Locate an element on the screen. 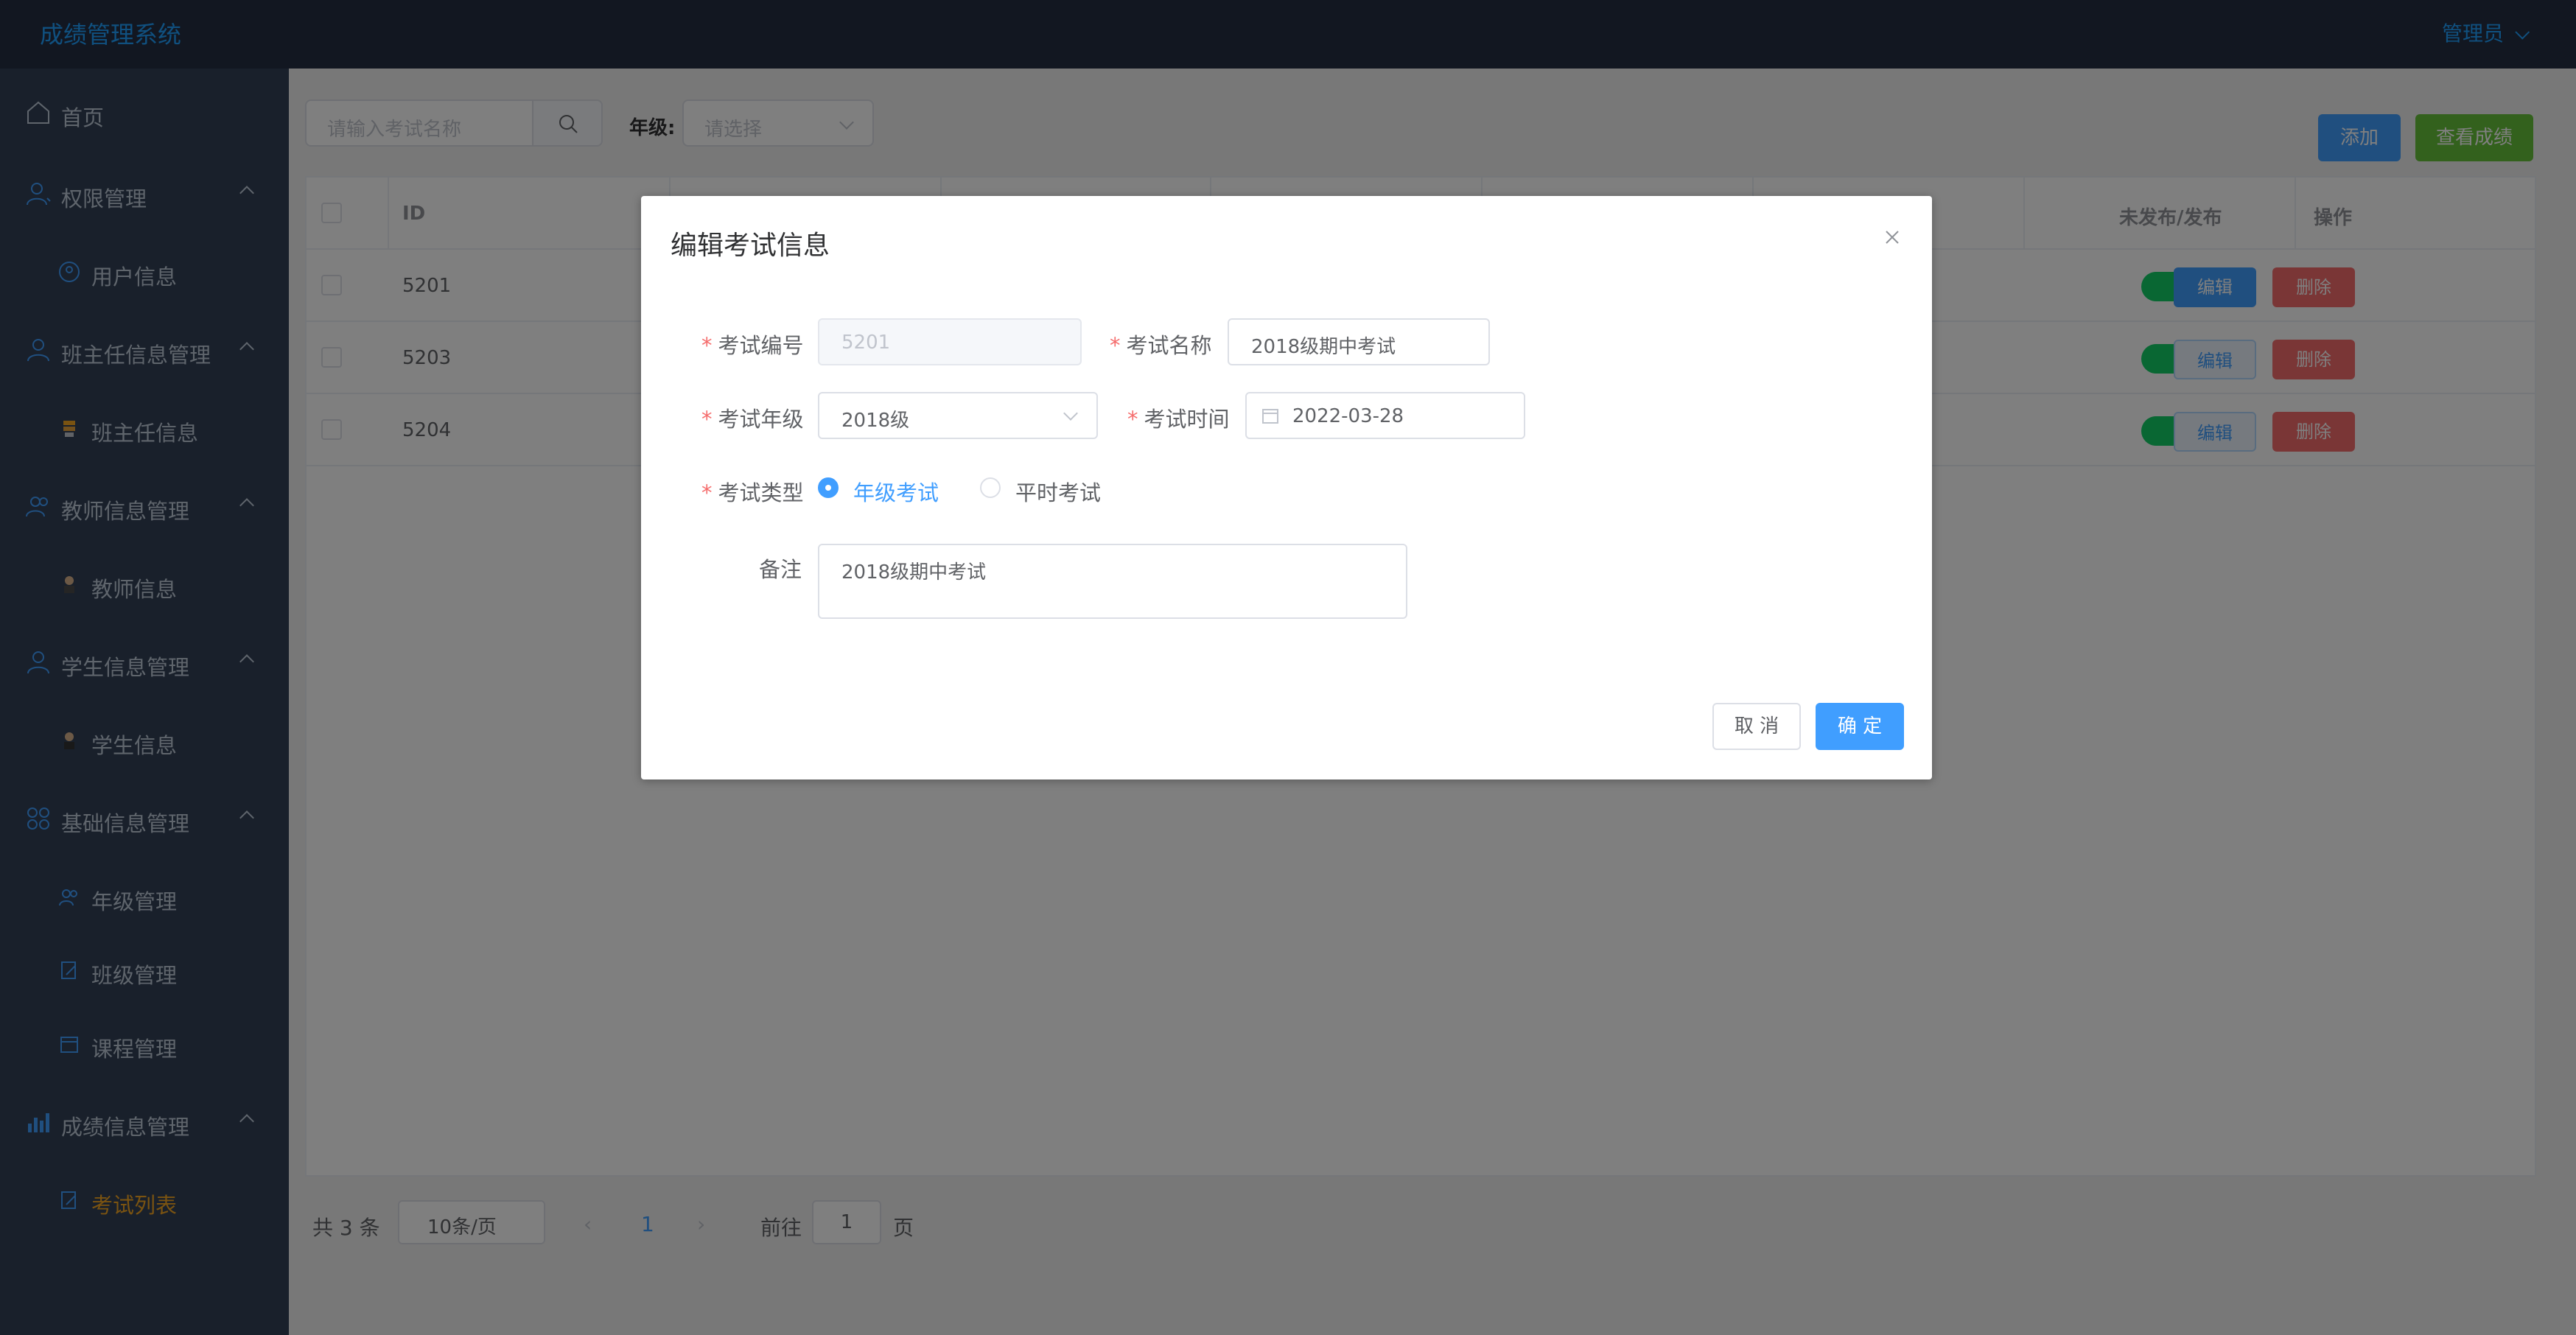  exam-time-label: * 考试时间 is located at coordinates (1178, 419).